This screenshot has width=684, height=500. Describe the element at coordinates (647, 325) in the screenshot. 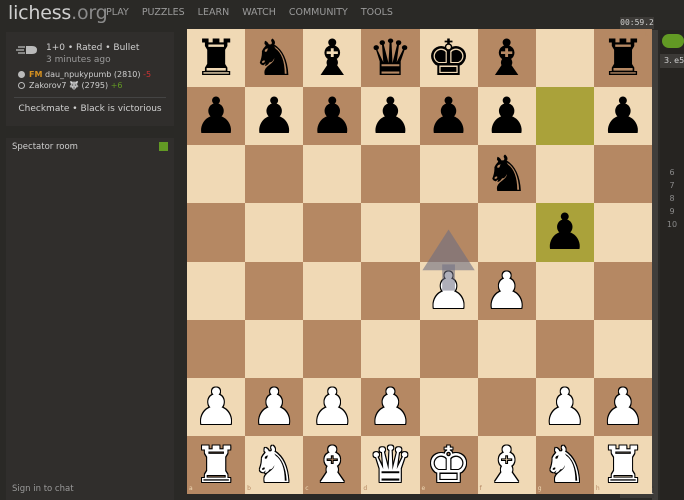

I see `rank-label: 3` at that location.